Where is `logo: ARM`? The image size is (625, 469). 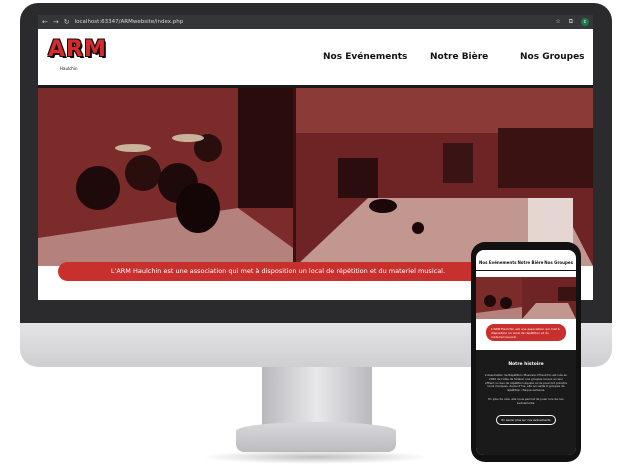 logo: ARM is located at coordinates (77, 49).